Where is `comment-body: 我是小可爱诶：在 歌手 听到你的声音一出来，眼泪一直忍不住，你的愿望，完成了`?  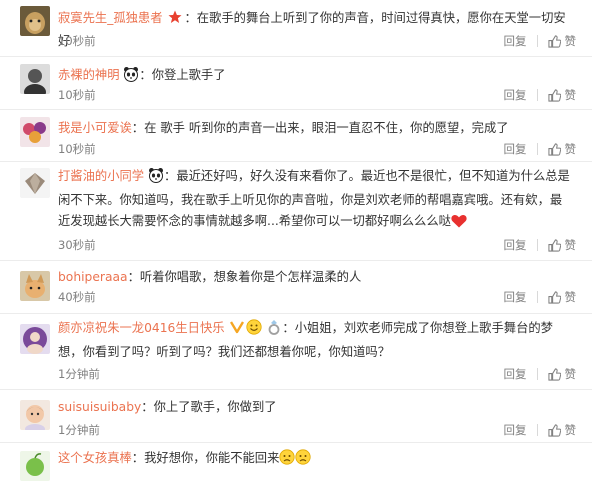 comment-body: 我是小可爱诶：在 歌手 听到你的声音一出来，眼泪一直忍不住，你的愿望，完成了 is located at coordinates (316, 128).